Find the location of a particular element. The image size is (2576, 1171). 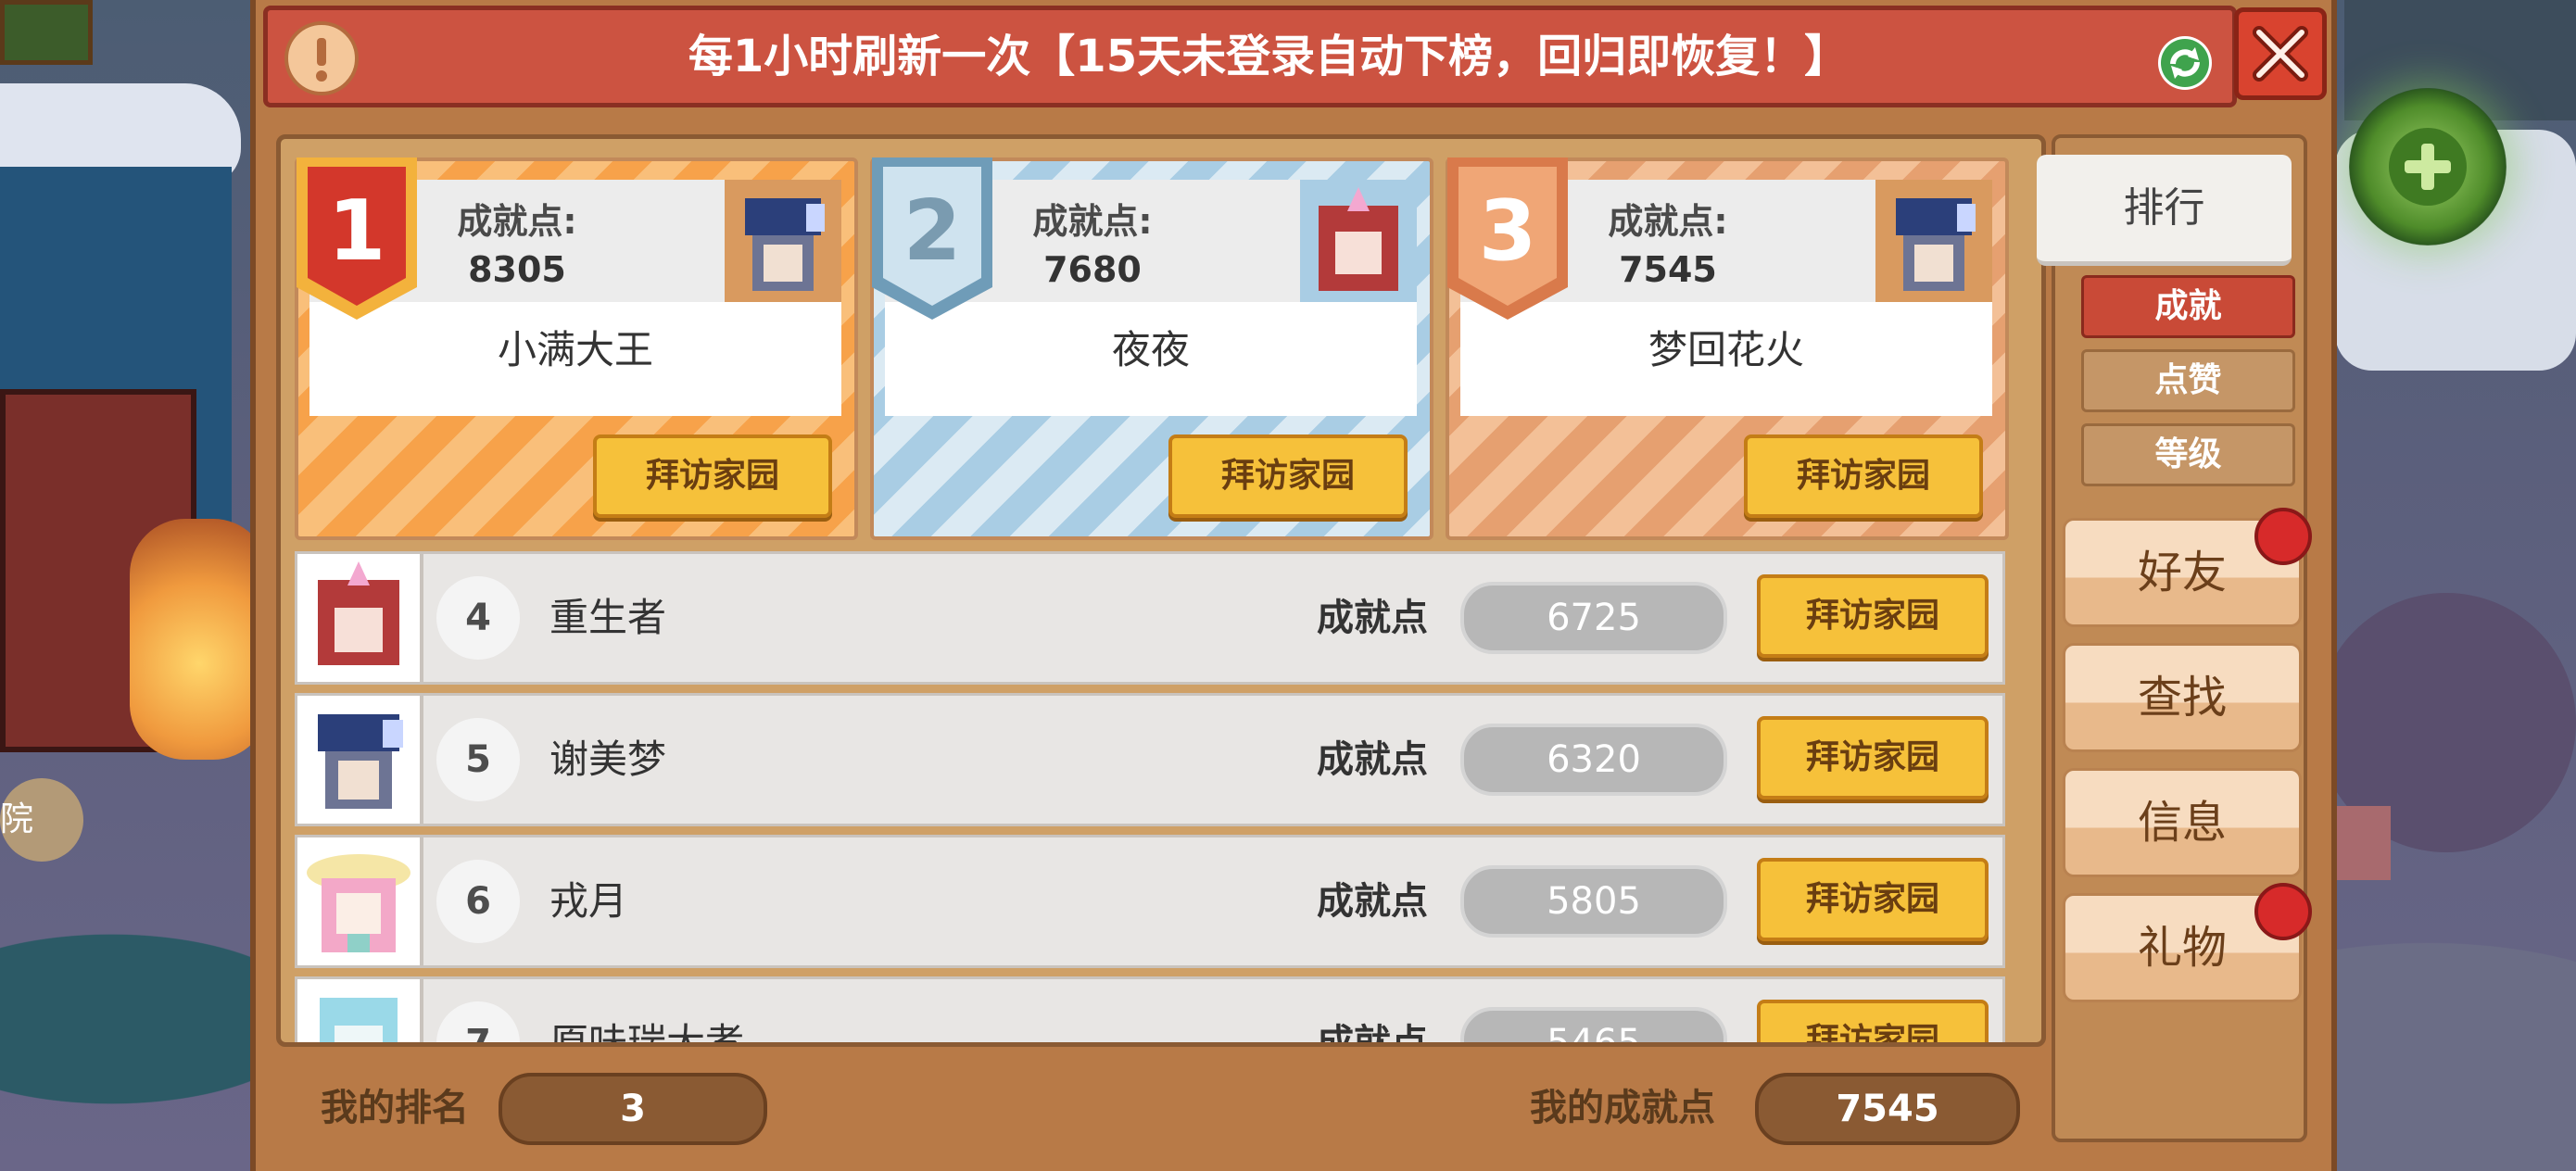

player-name: 梦回花火 is located at coordinates (1726, 350).